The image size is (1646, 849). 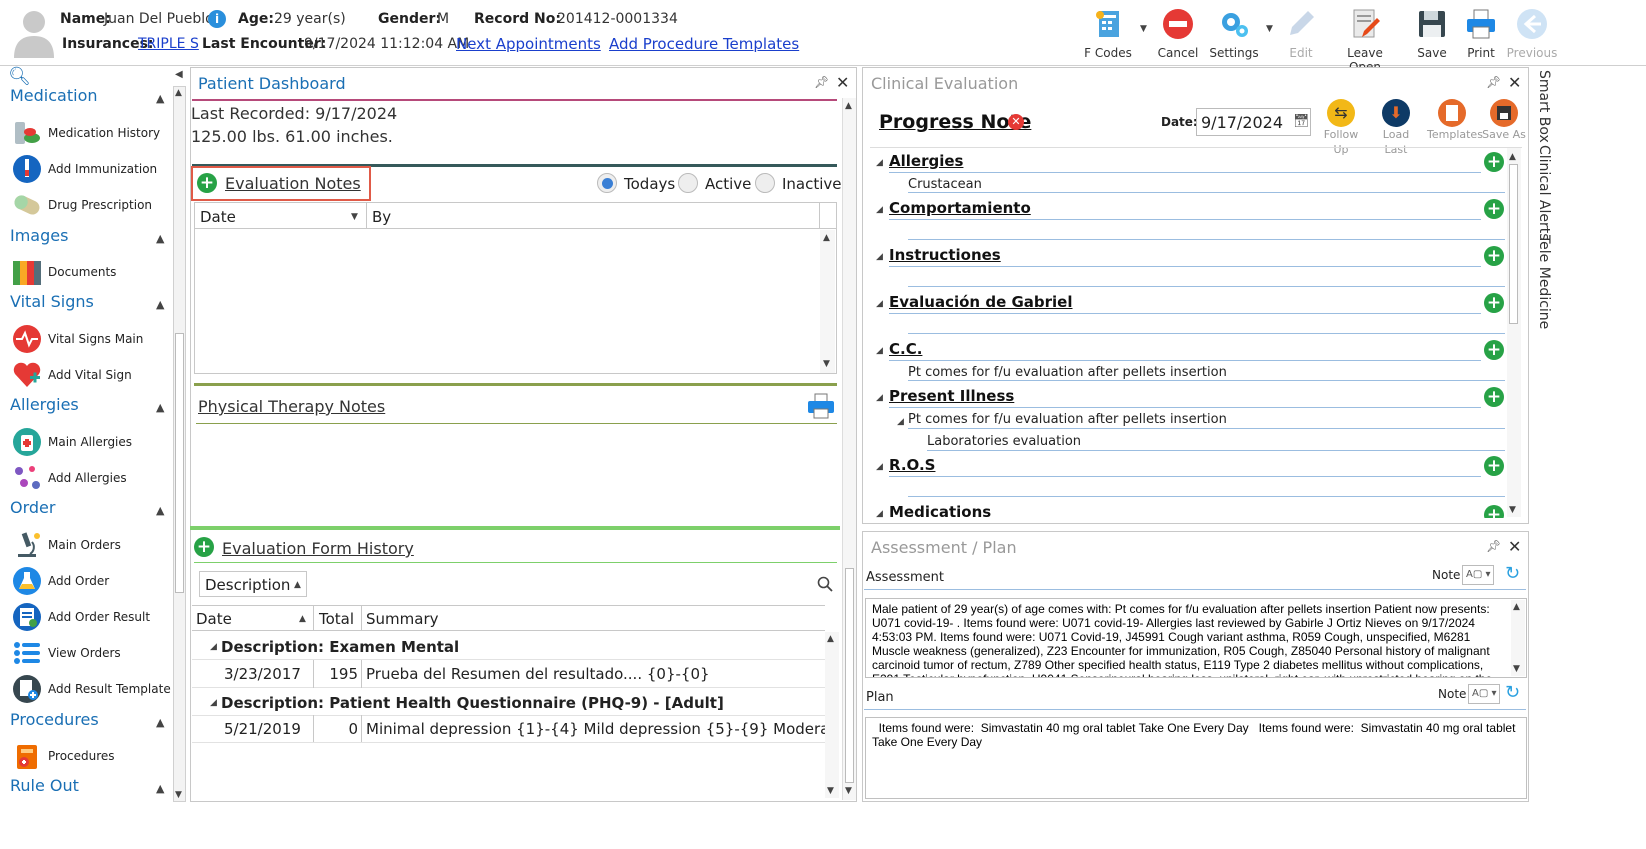 What do you see at coordinates (54, 719) in the screenshot?
I see `nav-section-procedures: Procedures` at bounding box center [54, 719].